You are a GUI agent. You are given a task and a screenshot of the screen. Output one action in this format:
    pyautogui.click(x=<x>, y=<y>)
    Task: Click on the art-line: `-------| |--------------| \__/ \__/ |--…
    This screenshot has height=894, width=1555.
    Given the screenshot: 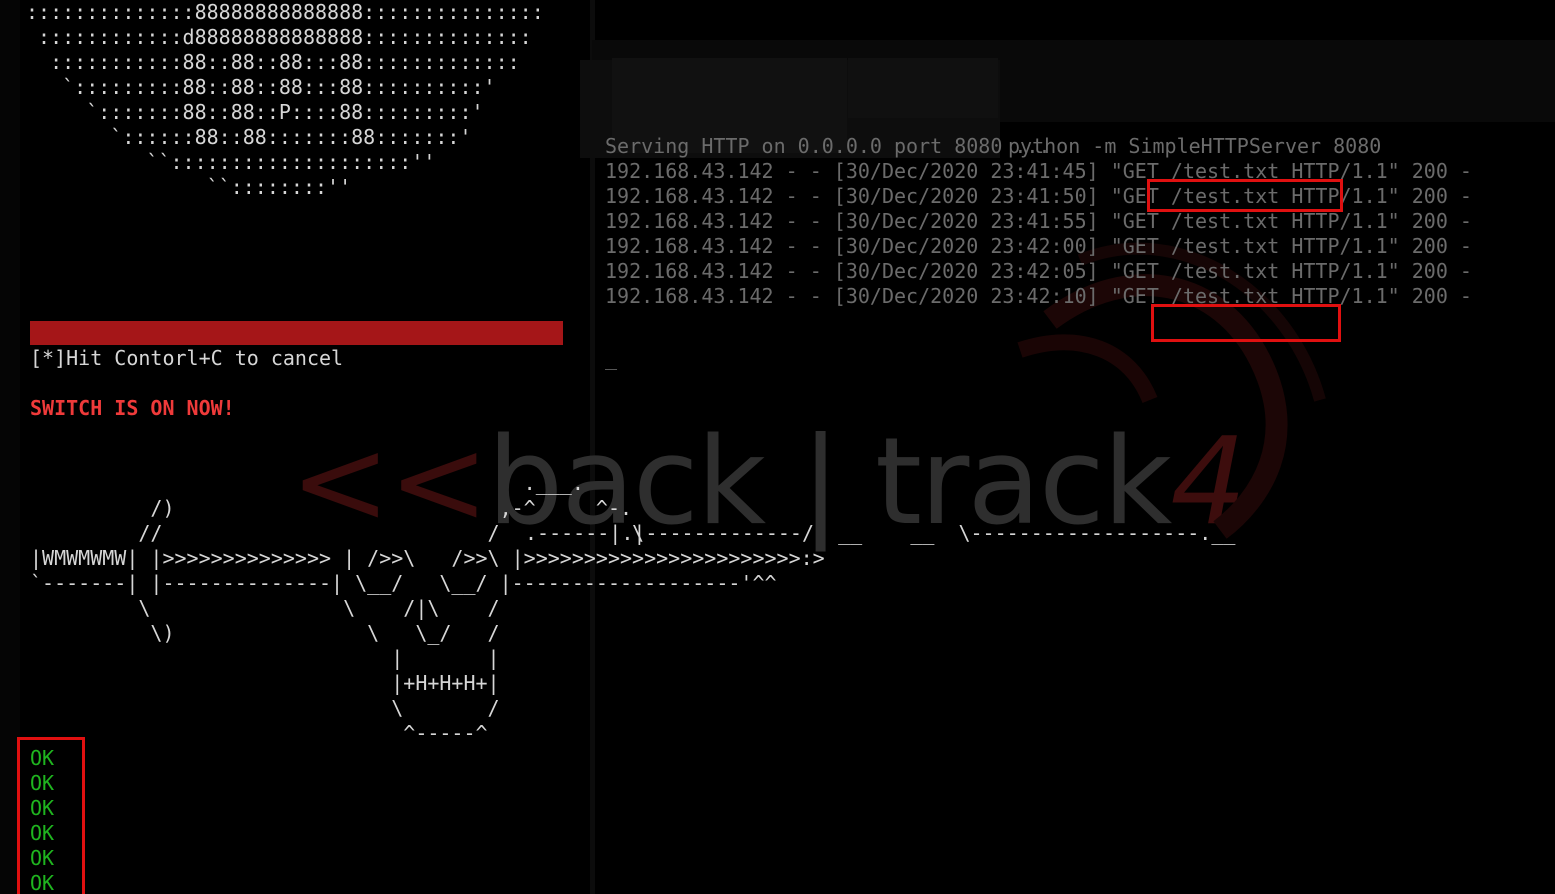 What is the action you would take?
    pyautogui.click(x=403, y=583)
    